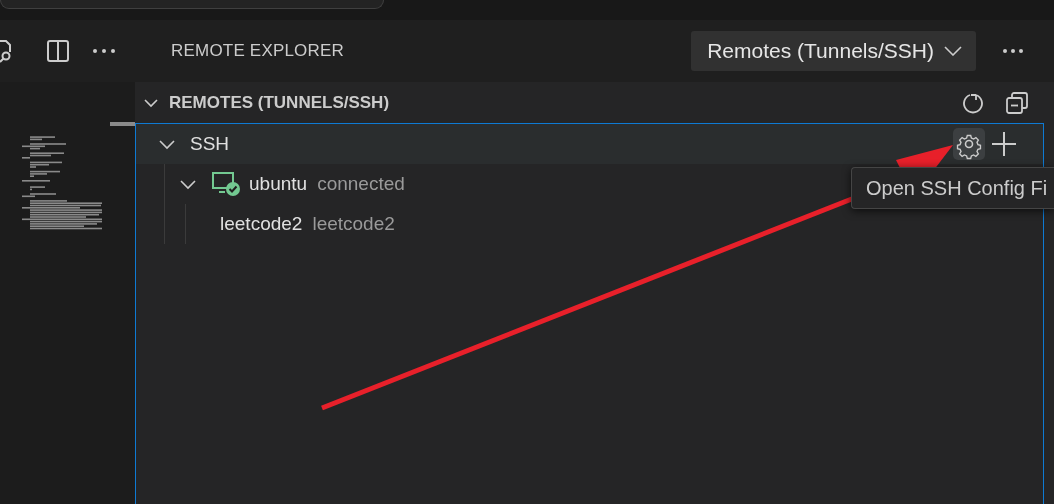 The height and width of the screenshot is (504, 1054). What do you see at coordinates (1004, 144) in the screenshot?
I see `add-icon` at bounding box center [1004, 144].